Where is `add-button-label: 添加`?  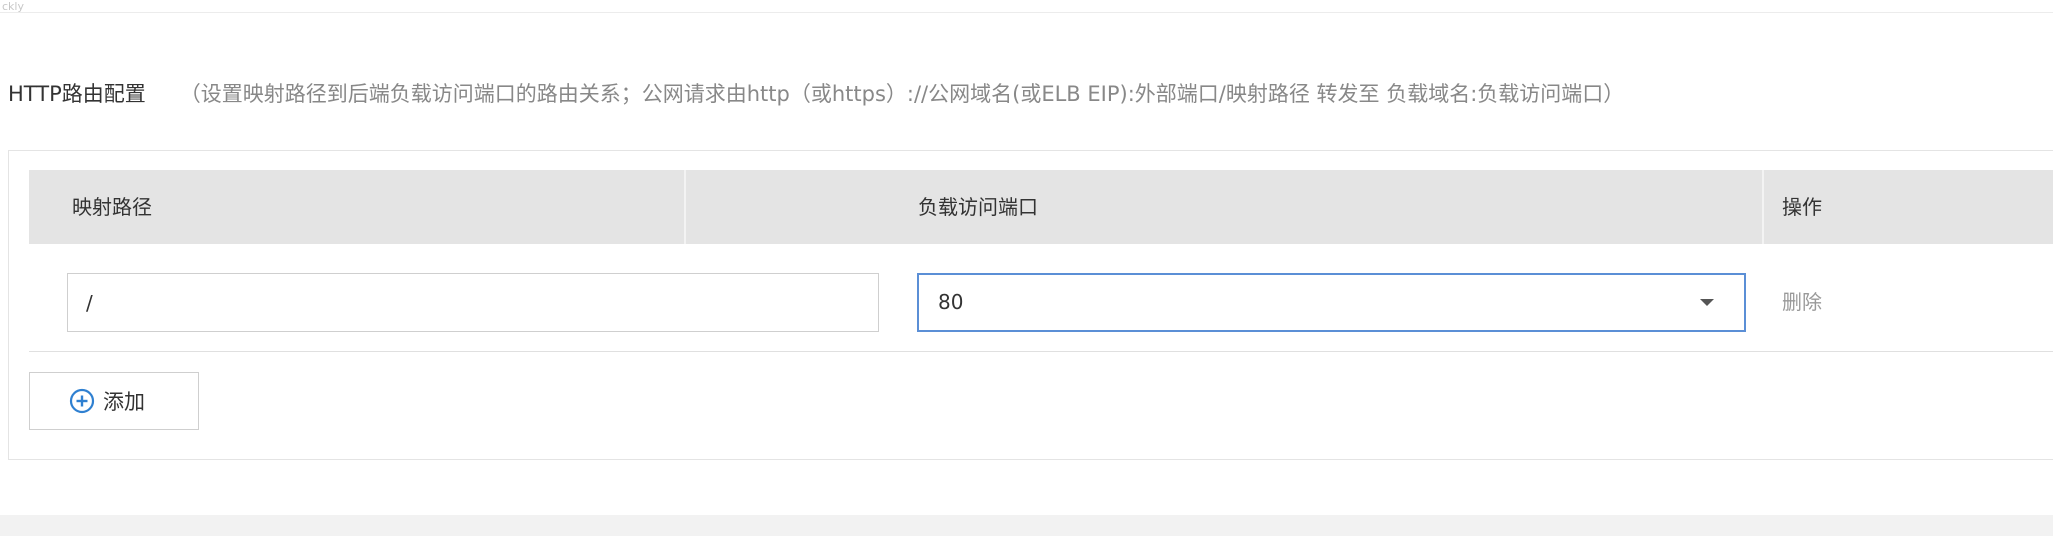
add-button-label: 添加 is located at coordinates (124, 402).